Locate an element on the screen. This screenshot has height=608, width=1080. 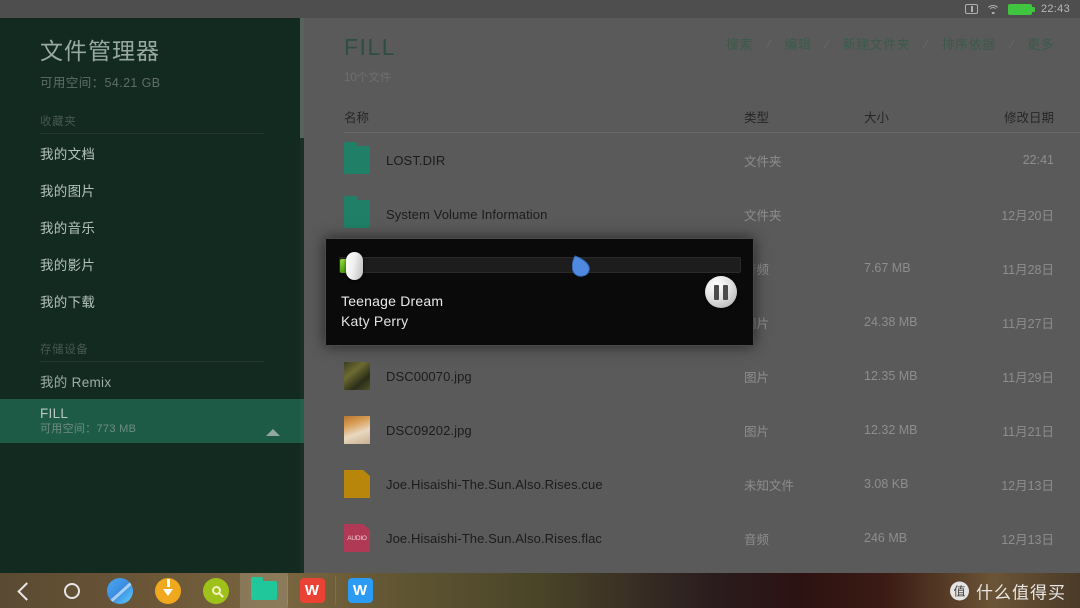
taskbar: W W 值 什么值得买 is located at coordinates (540, 590).